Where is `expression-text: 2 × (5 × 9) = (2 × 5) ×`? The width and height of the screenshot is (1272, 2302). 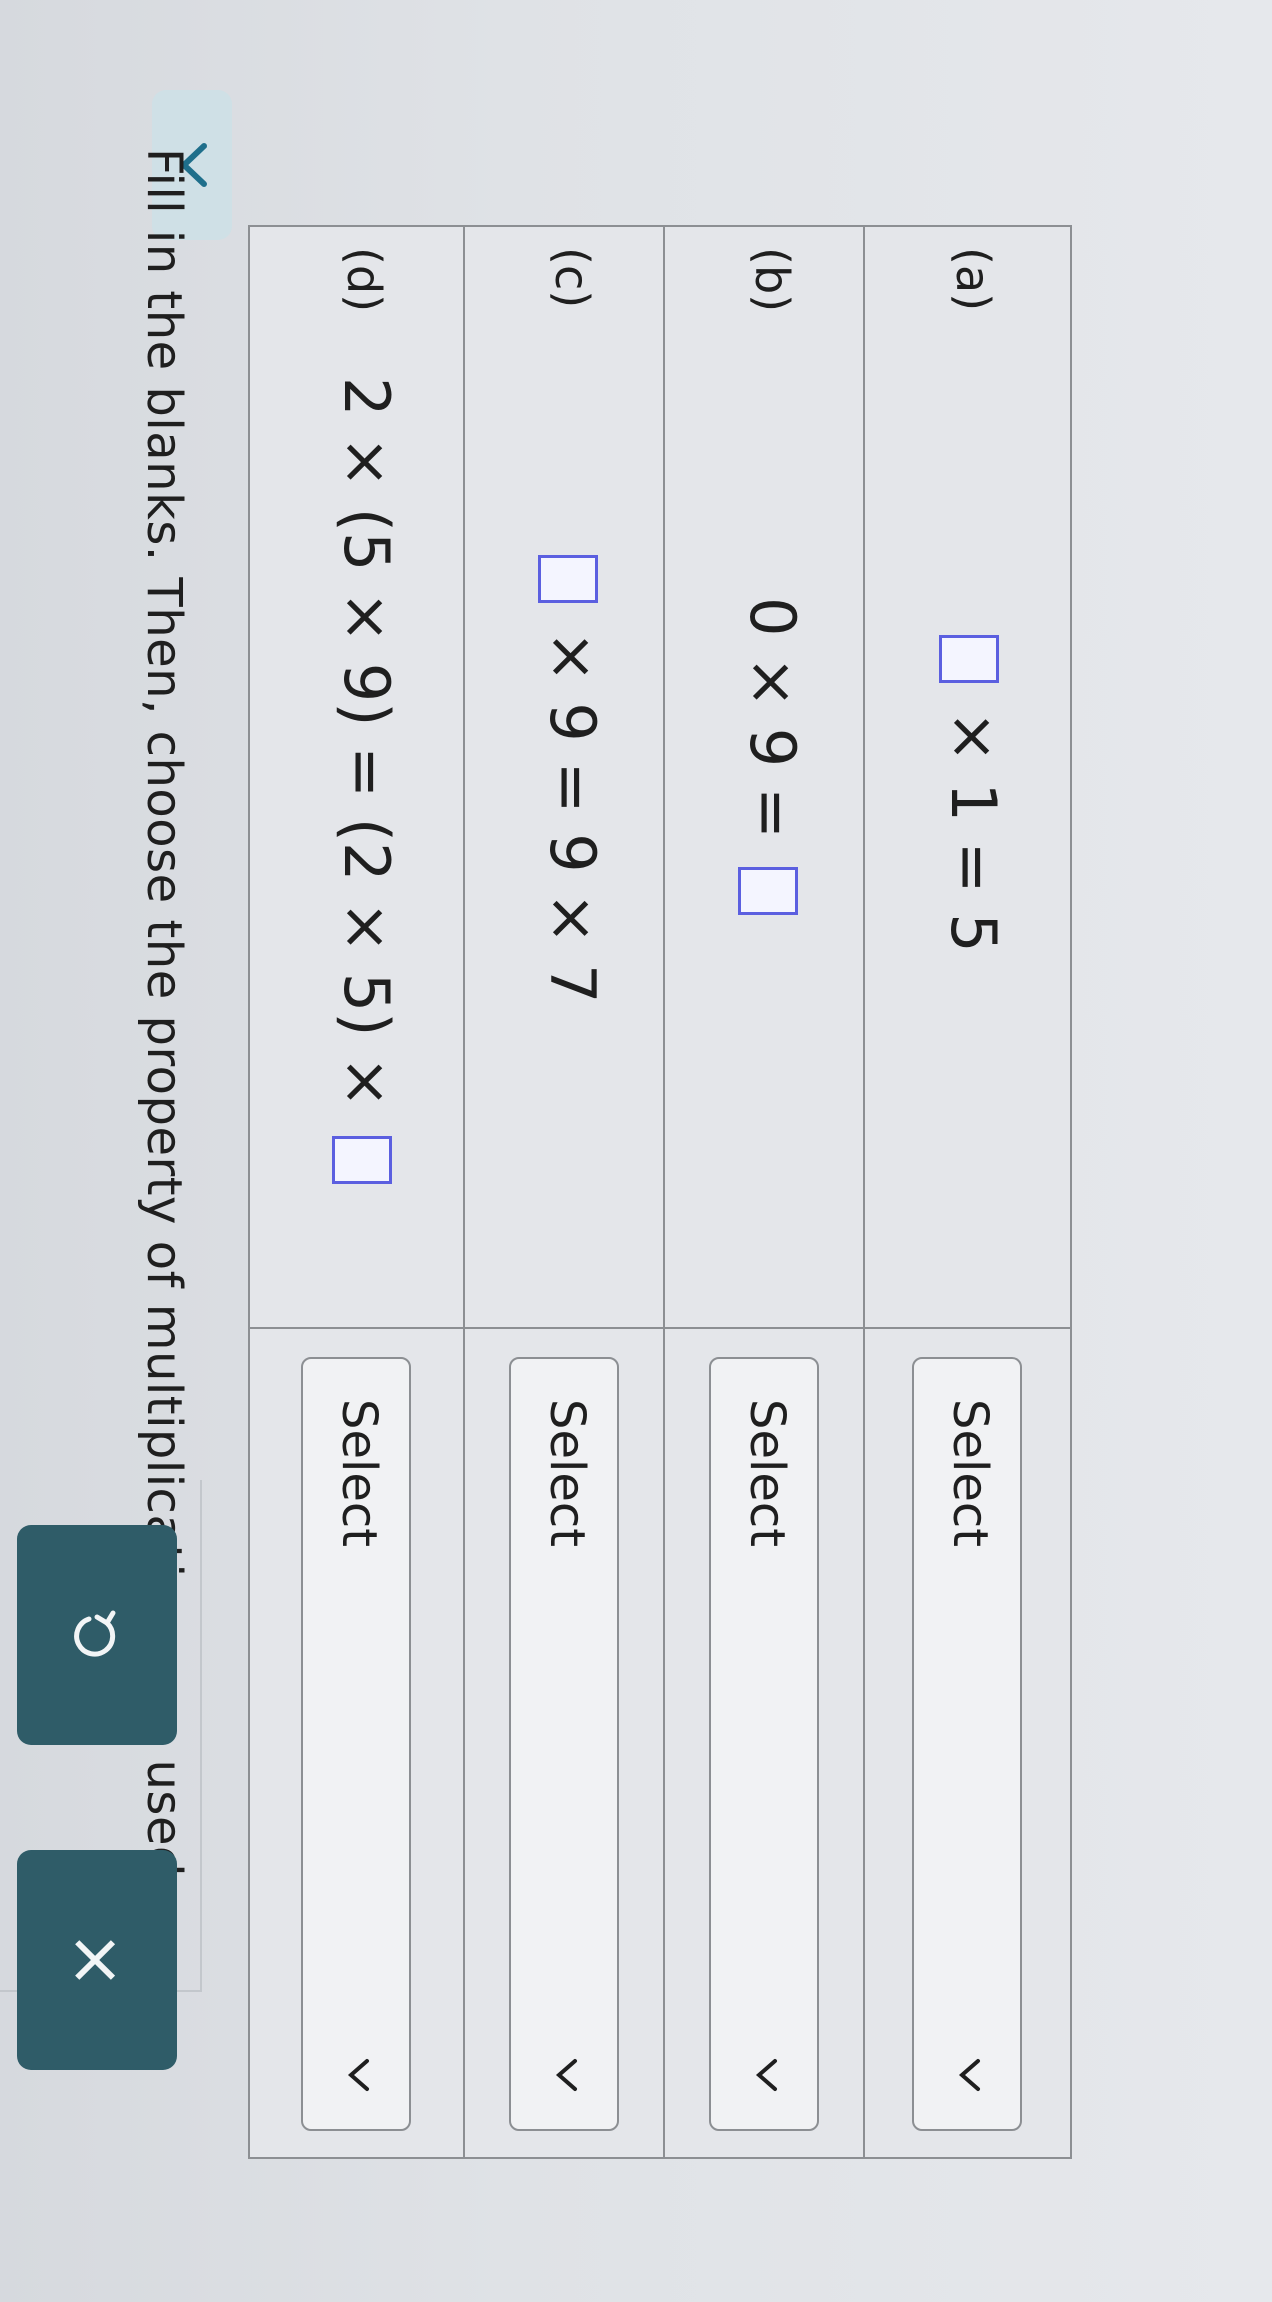
expression-text: 2 × (5 × 9) = (2 × 5) × is located at coordinates (366, 743).